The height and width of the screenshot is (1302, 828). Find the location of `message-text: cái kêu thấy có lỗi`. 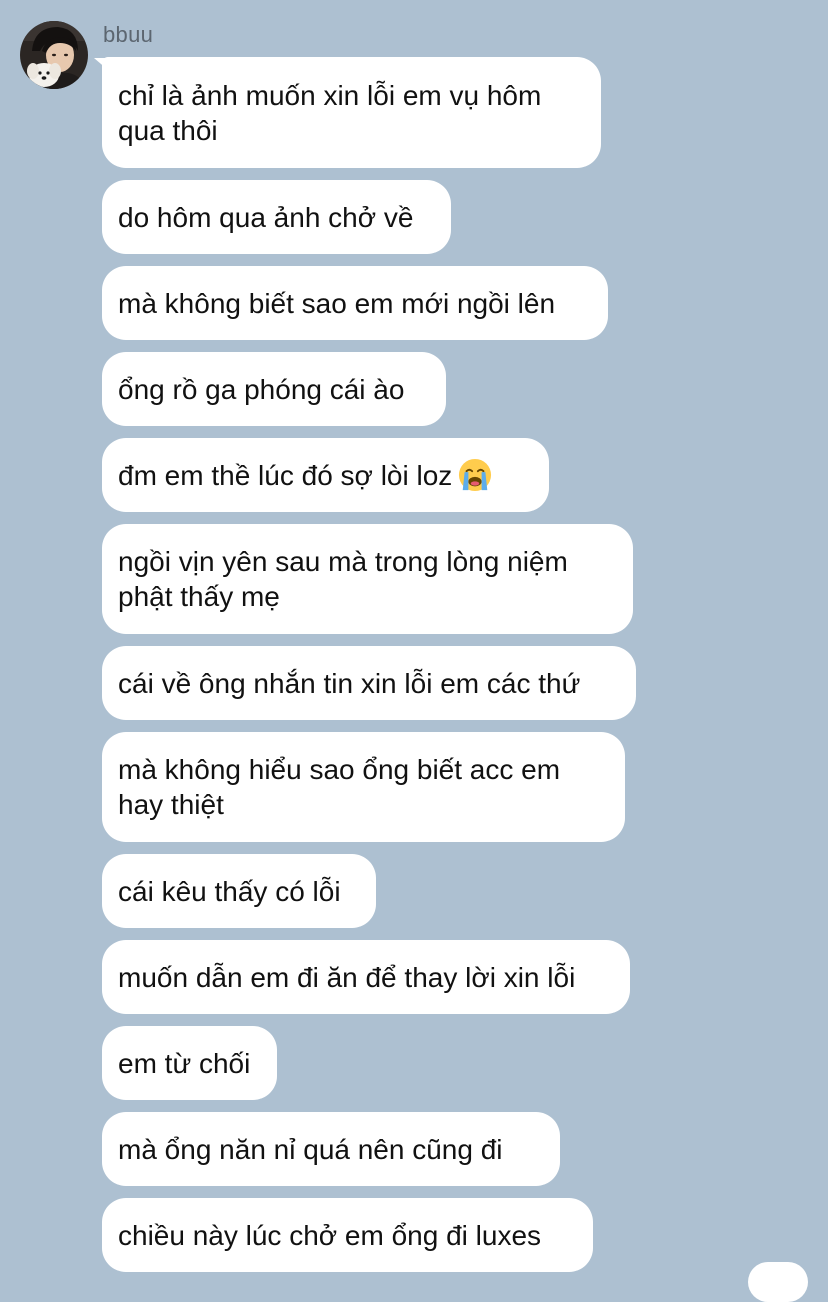

message-text: cái kêu thấy có lỗi is located at coordinates (229, 891).